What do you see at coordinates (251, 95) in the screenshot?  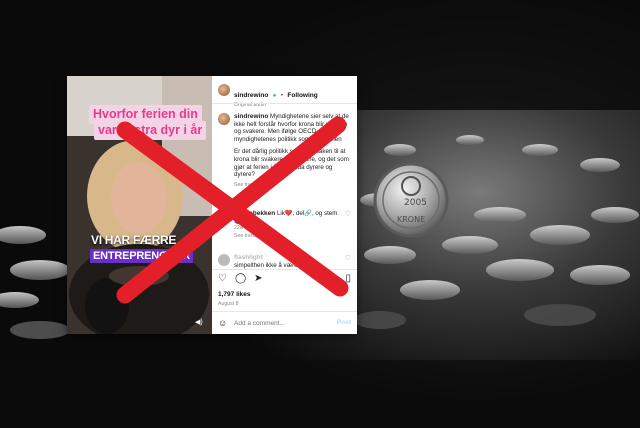 I see `header-username: sindrewino` at bounding box center [251, 95].